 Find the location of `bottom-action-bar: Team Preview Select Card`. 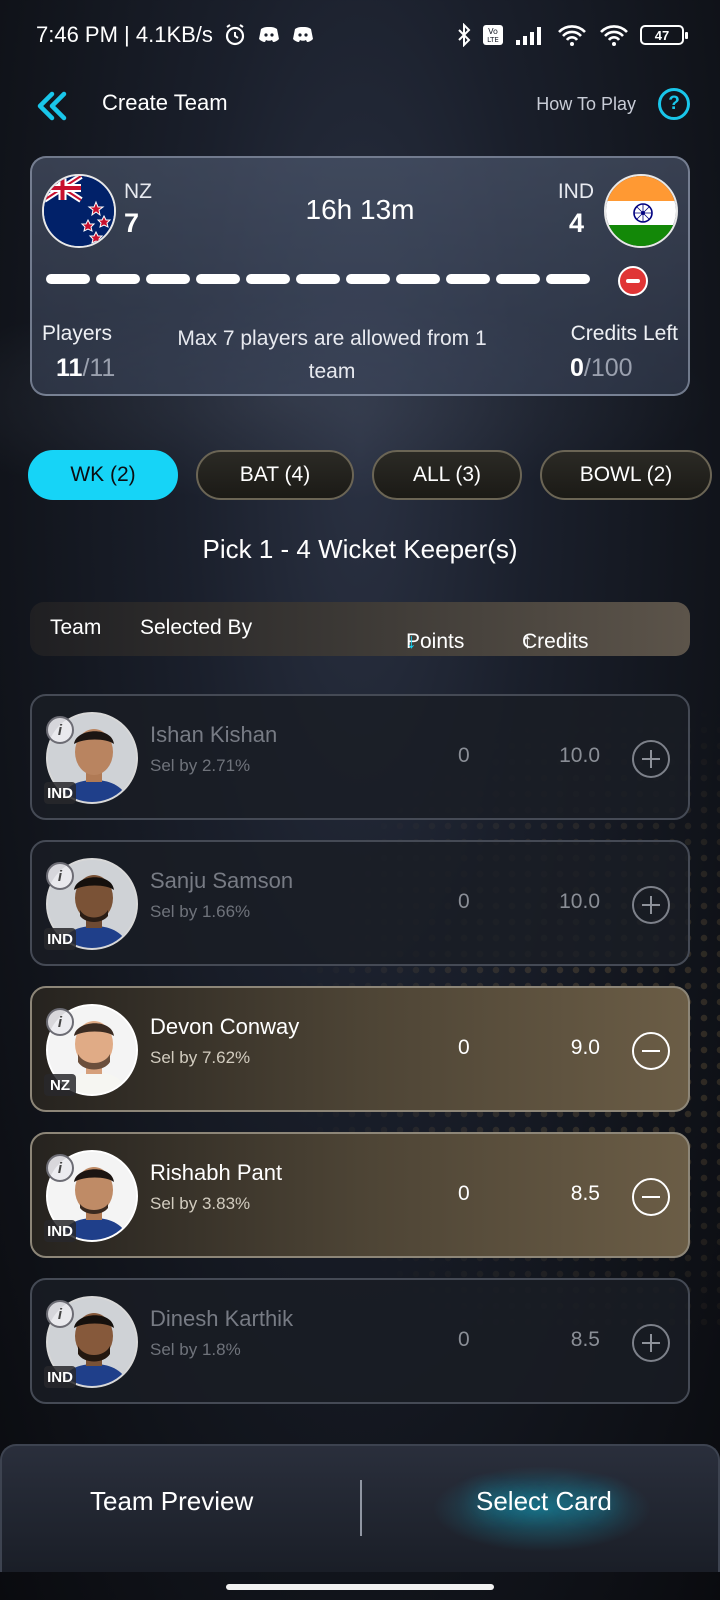

bottom-action-bar: Team Preview Select Card is located at coordinates (360, 1508).